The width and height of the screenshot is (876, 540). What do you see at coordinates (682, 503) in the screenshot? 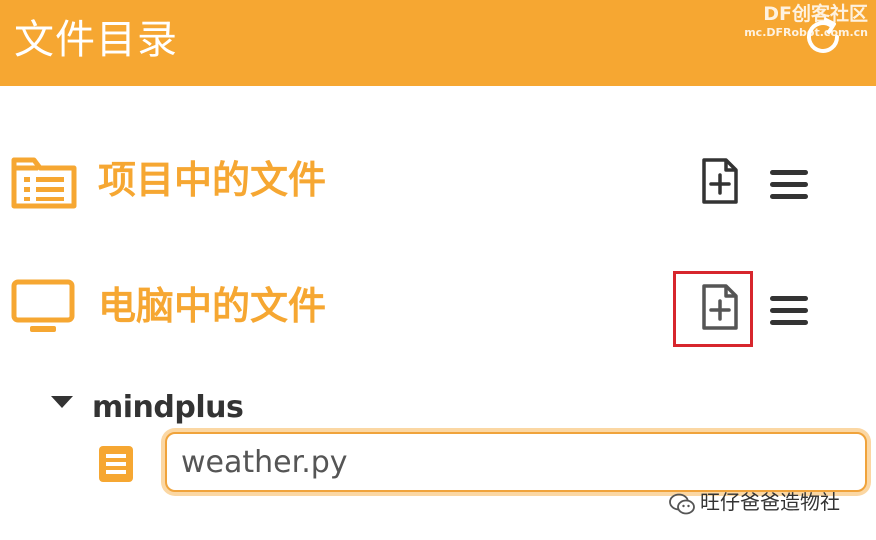
I see `wechat-icon` at bounding box center [682, 503].